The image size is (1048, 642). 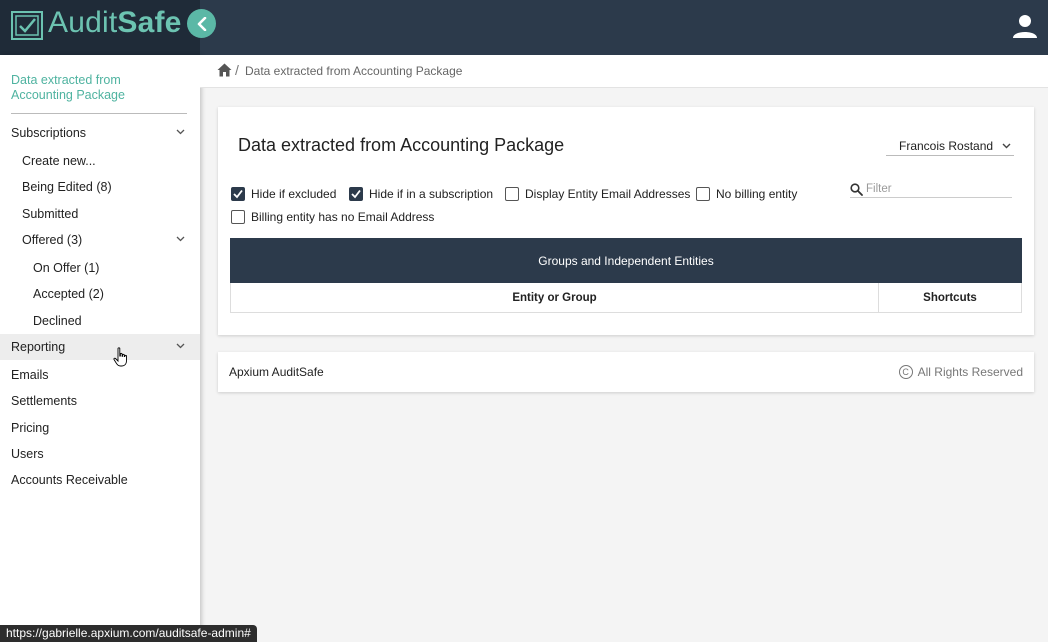 I want to click on sidebar-item-label: Declined, so click(x=57, y=321).